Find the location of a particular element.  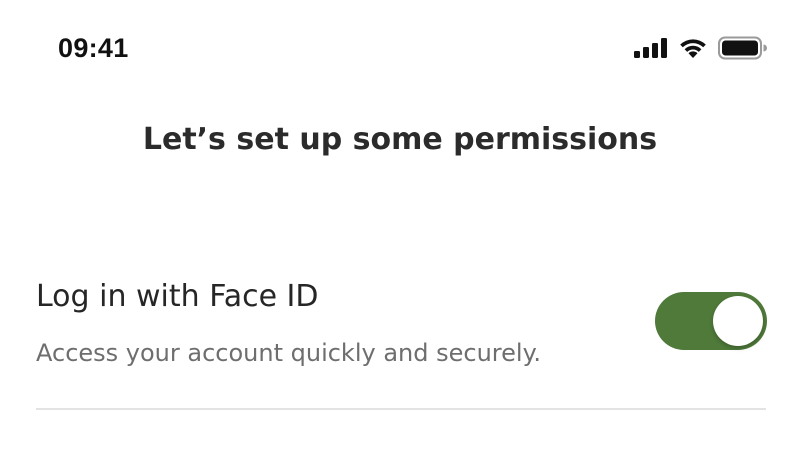

wifi-icon is located at coordinates (693, 48).